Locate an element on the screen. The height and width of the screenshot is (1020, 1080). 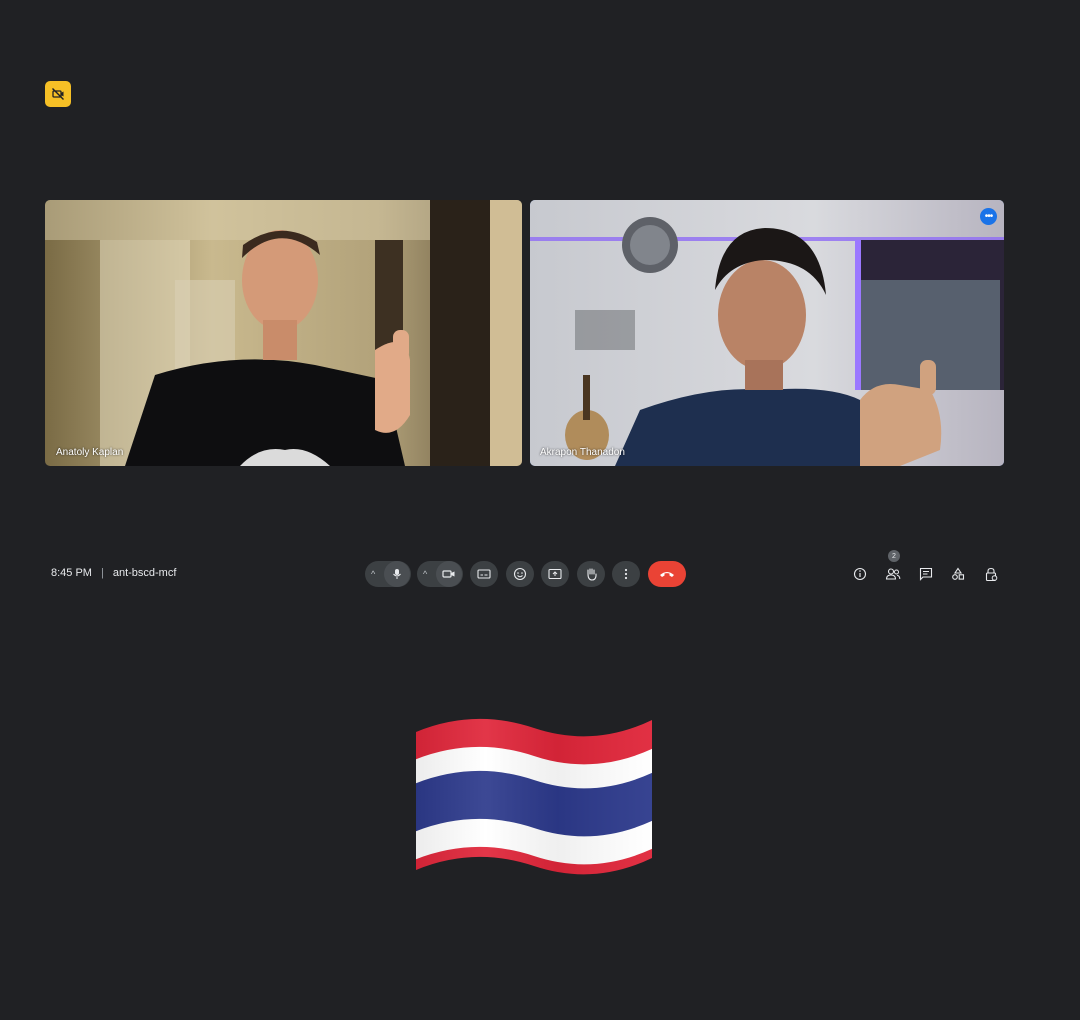
info-icon is located at coordinates (860, 574).